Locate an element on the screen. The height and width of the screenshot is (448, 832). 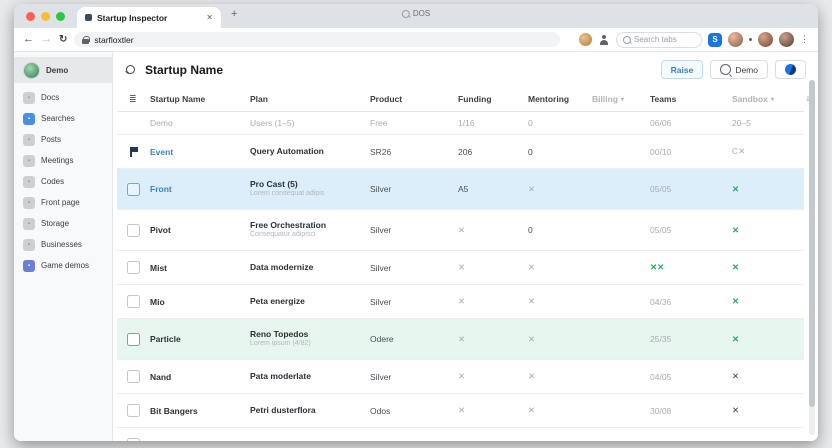
tab-close-icon: ✕ is located at coordinates (209, 17).